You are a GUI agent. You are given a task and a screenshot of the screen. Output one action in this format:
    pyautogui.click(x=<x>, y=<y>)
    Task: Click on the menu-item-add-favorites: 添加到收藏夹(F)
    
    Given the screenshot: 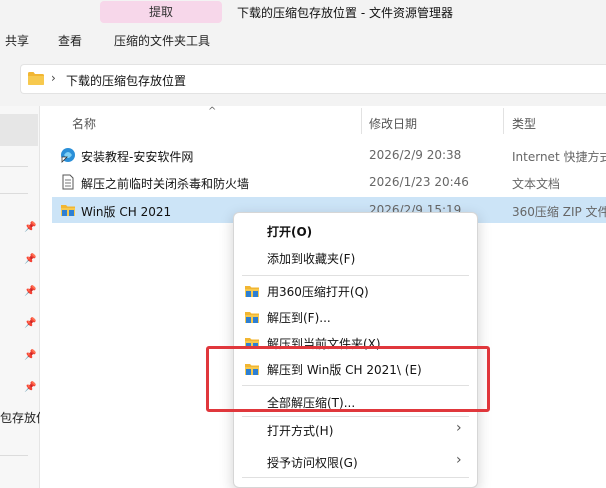 What is the action you would take?
    pyautogui.click(x=355, y=258)
    